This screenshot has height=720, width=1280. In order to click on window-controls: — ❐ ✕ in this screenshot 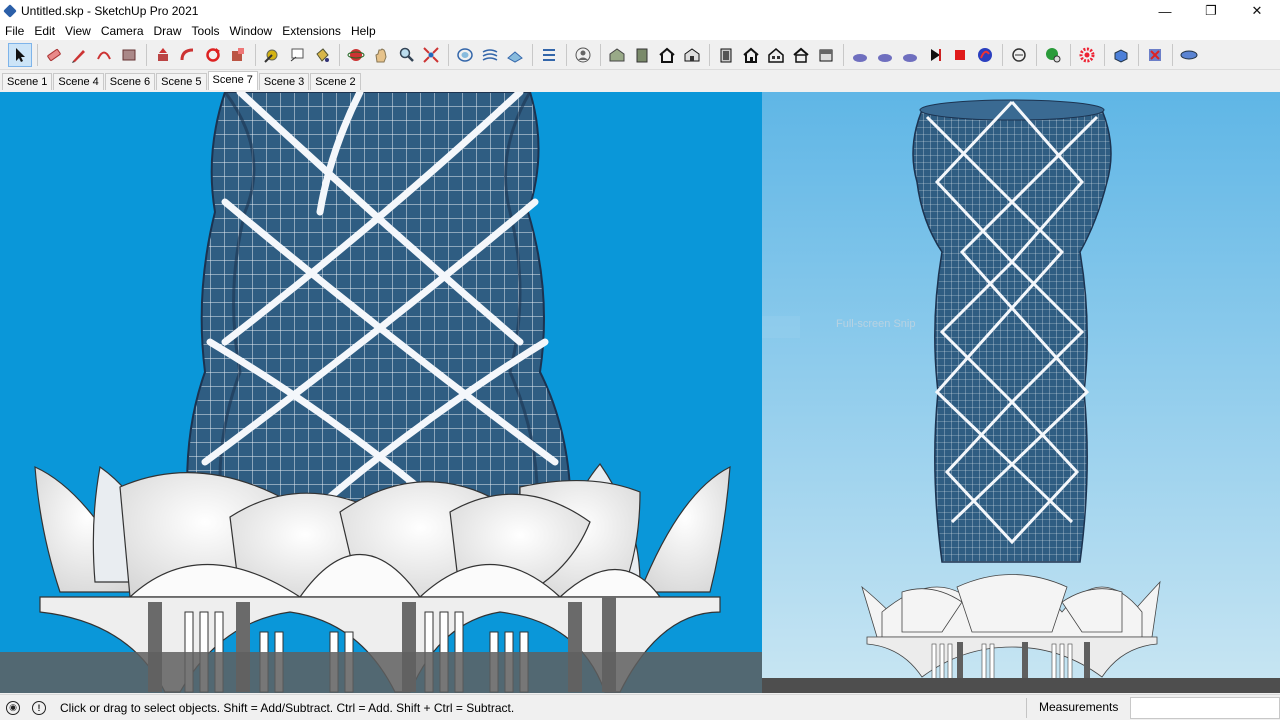, I will do `click(1211, 11)`.